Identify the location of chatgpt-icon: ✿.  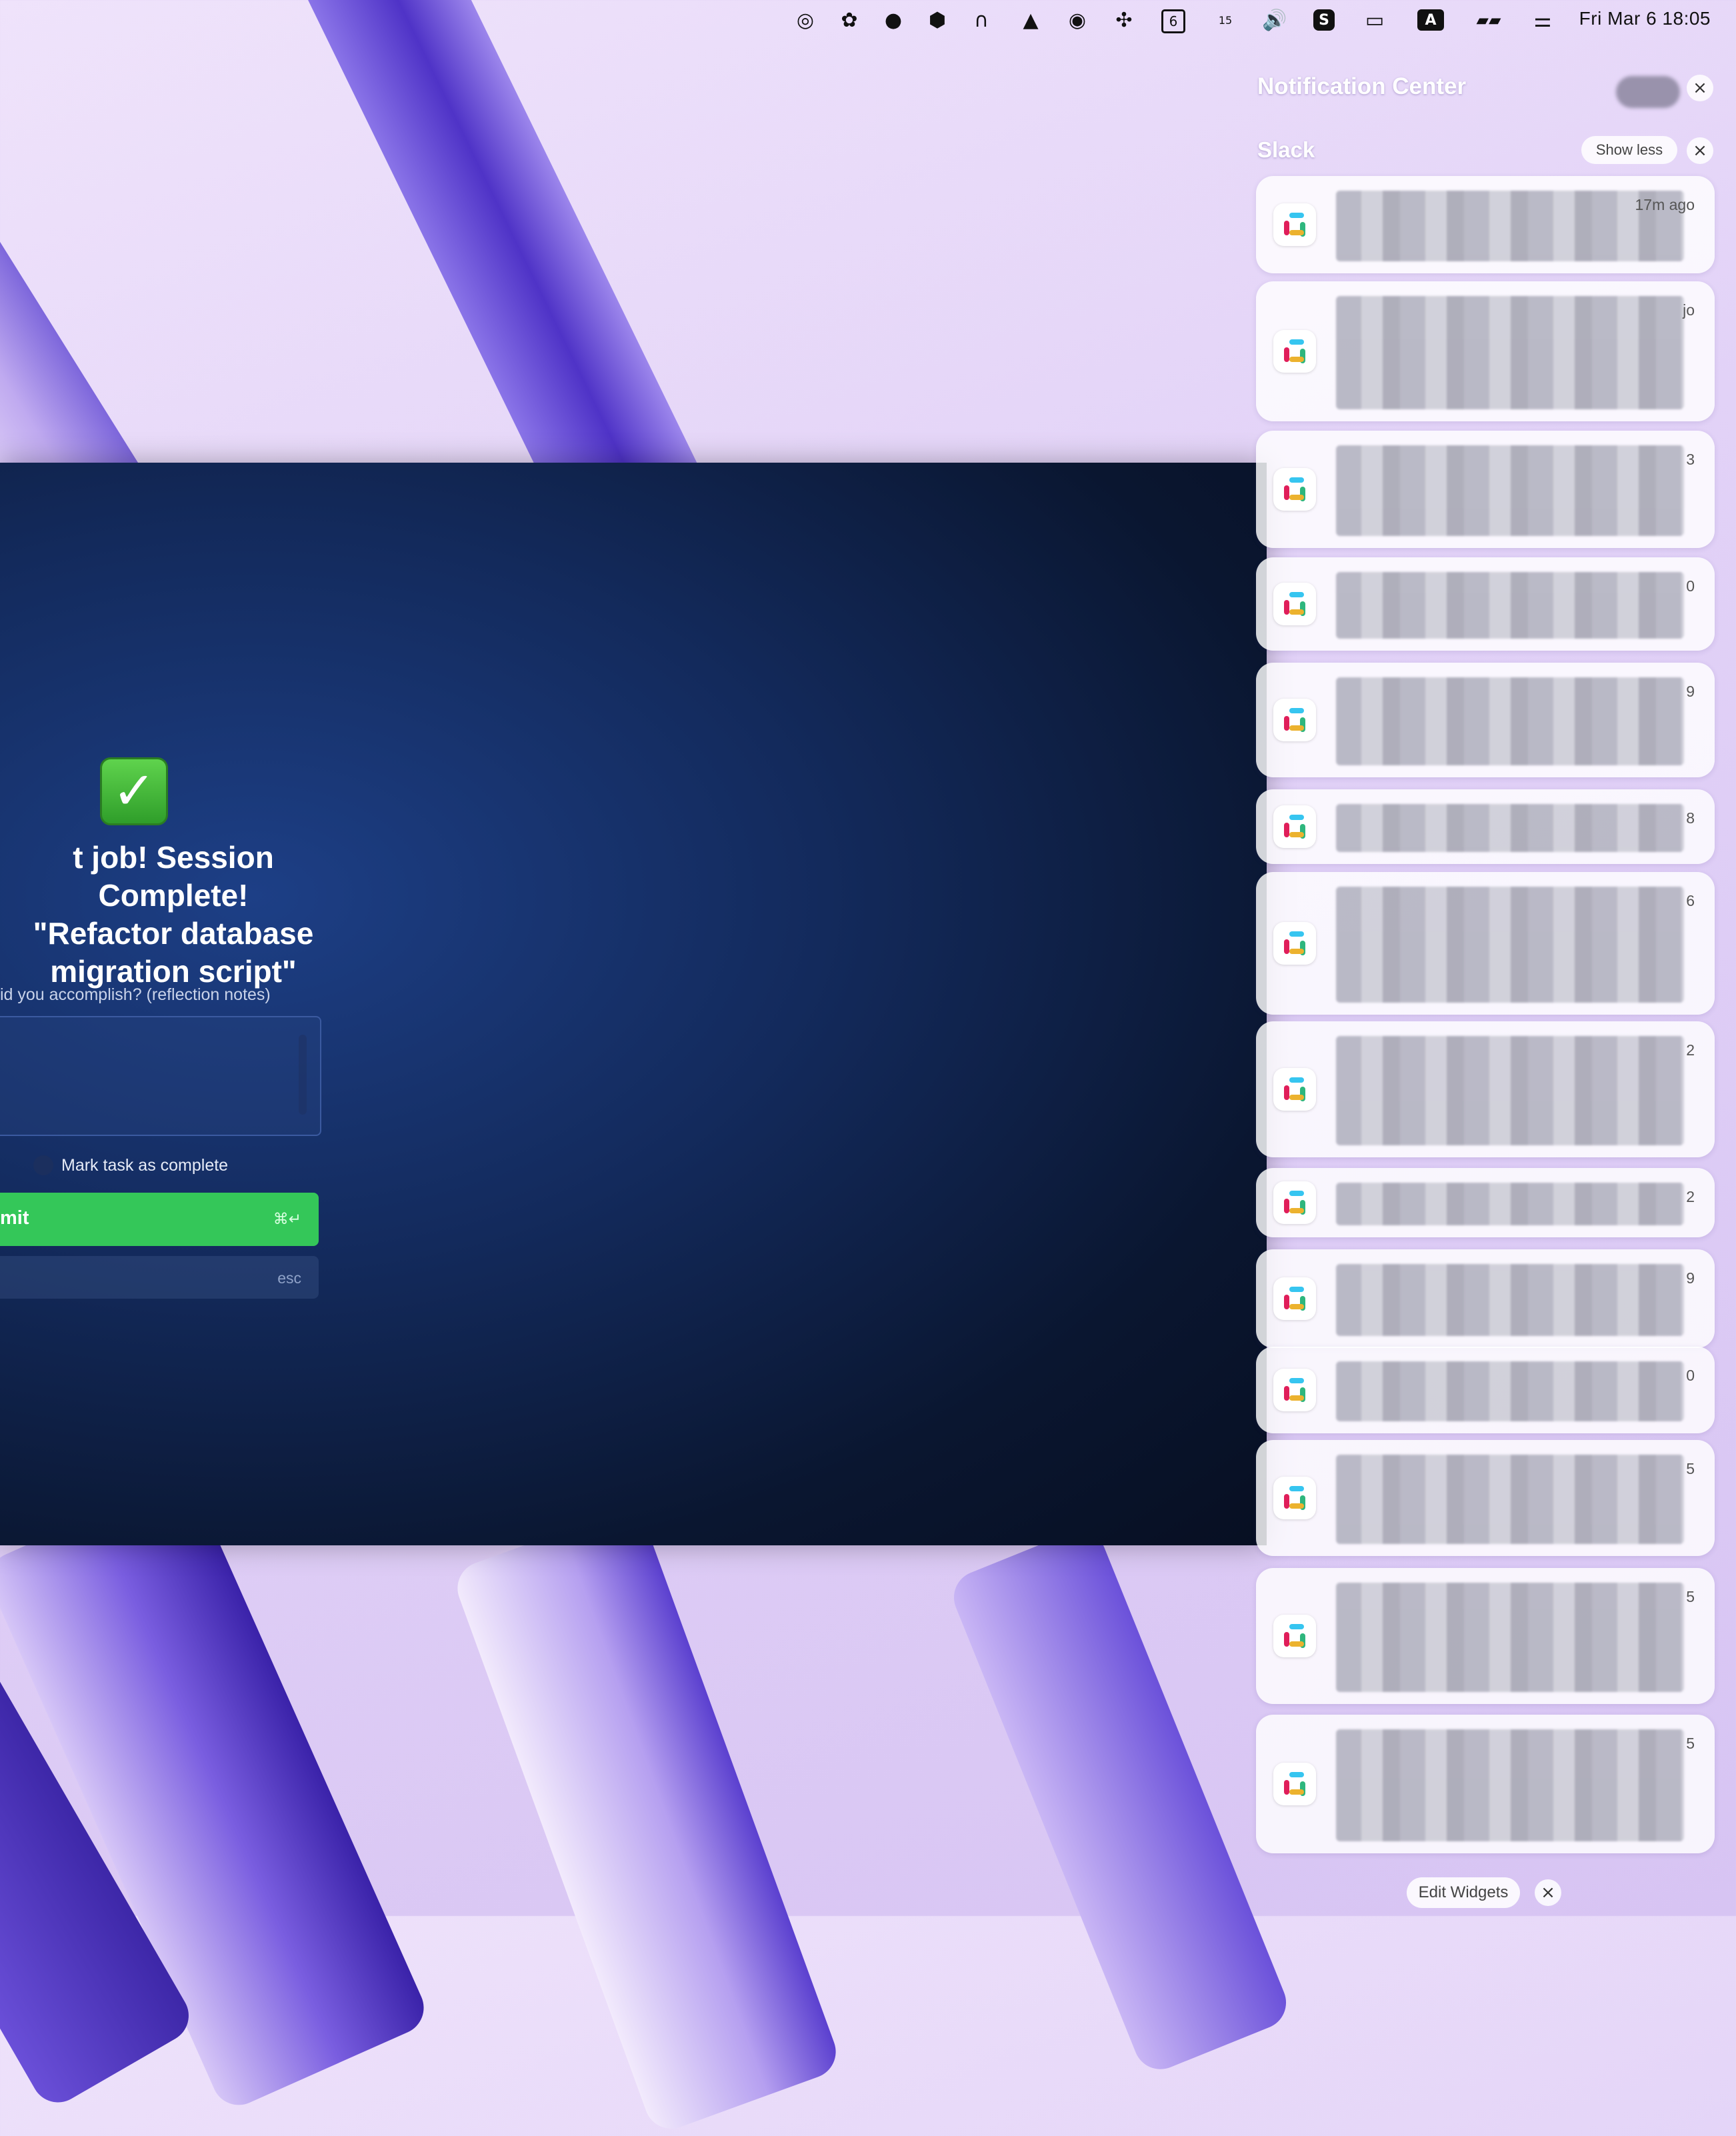
(849, 20).